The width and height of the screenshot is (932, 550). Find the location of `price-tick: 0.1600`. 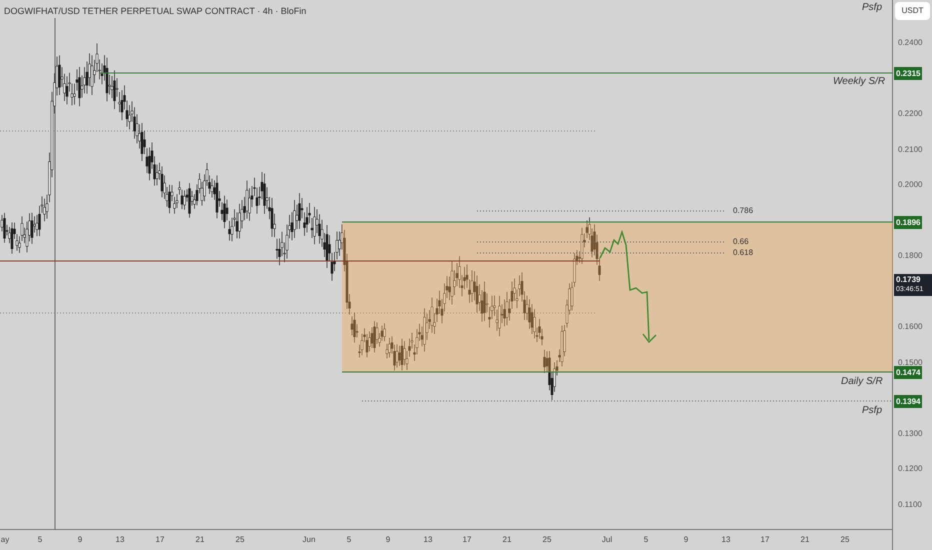

price-tick: 0.1600 is located at coordinates (910, 327).